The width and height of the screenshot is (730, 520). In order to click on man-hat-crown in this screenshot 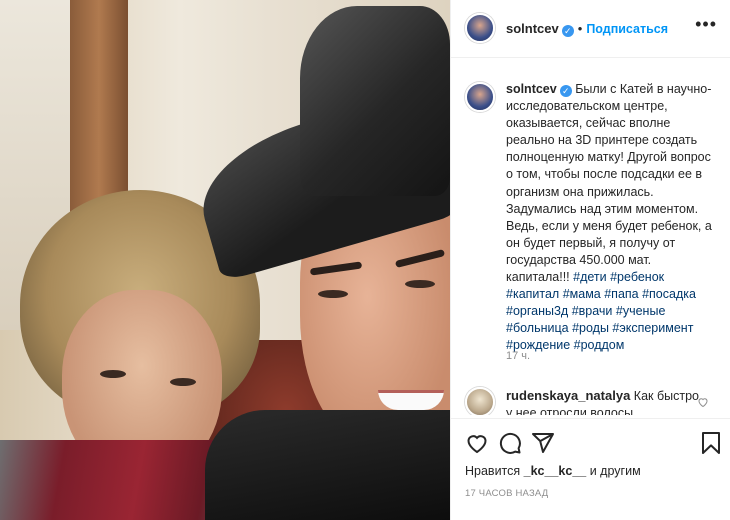, I will do `click(375, 101)`.